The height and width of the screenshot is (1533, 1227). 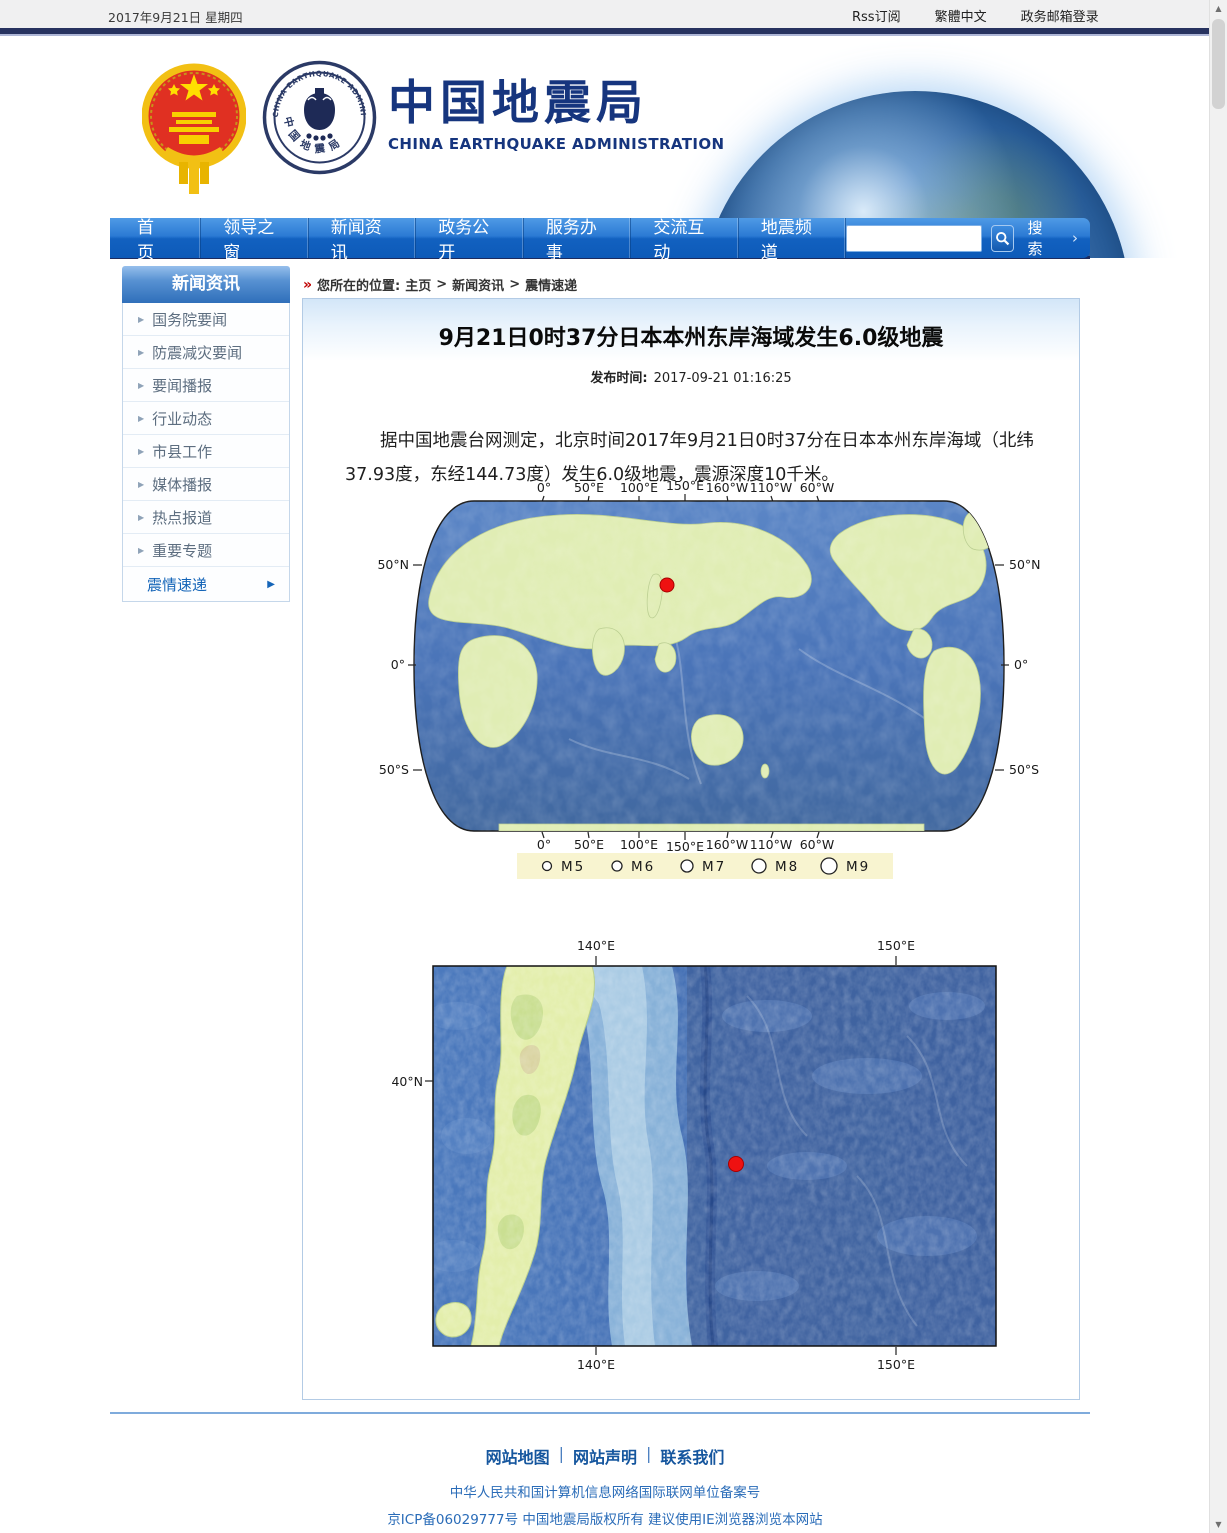 What do you see at coordinates (817, 844) in the screenshot?
I see `svg-text: 60°W` at bounding box center [817, 844].